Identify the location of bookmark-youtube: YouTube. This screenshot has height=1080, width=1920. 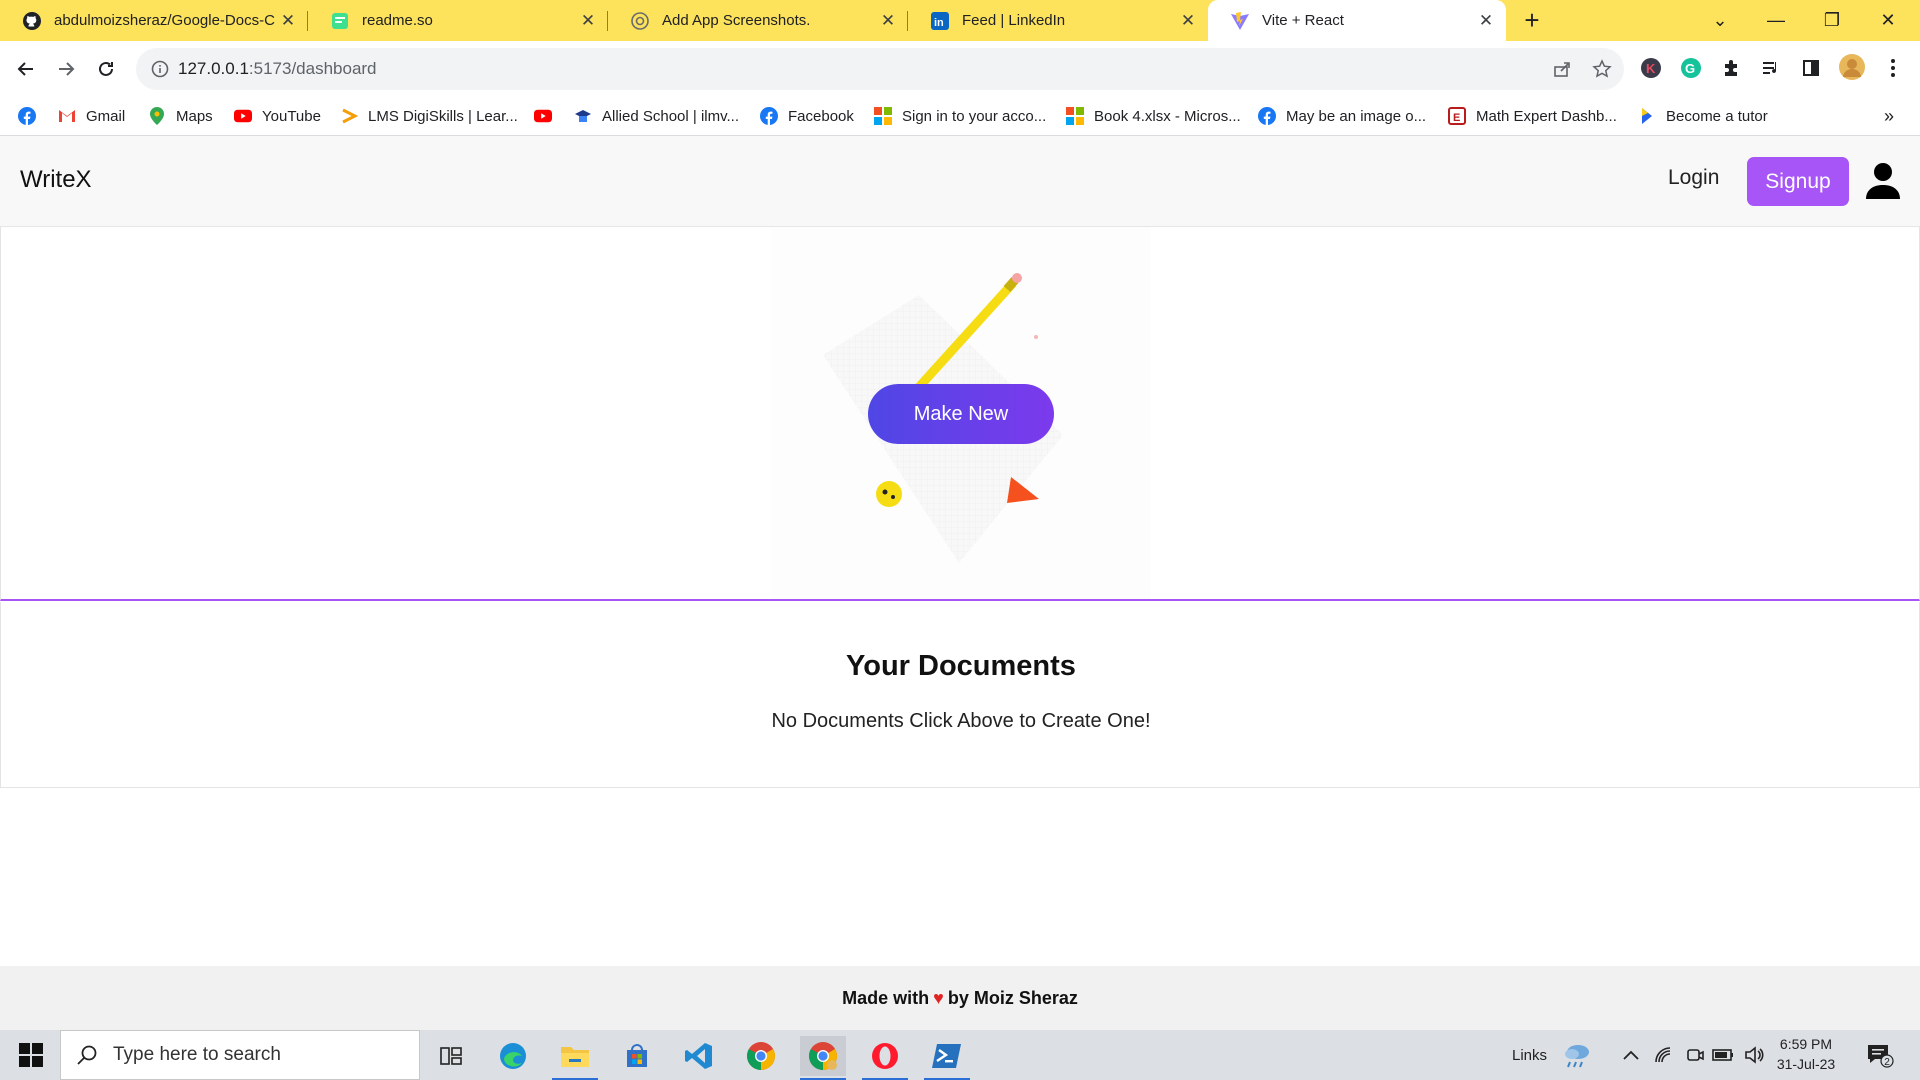
(277, 116).